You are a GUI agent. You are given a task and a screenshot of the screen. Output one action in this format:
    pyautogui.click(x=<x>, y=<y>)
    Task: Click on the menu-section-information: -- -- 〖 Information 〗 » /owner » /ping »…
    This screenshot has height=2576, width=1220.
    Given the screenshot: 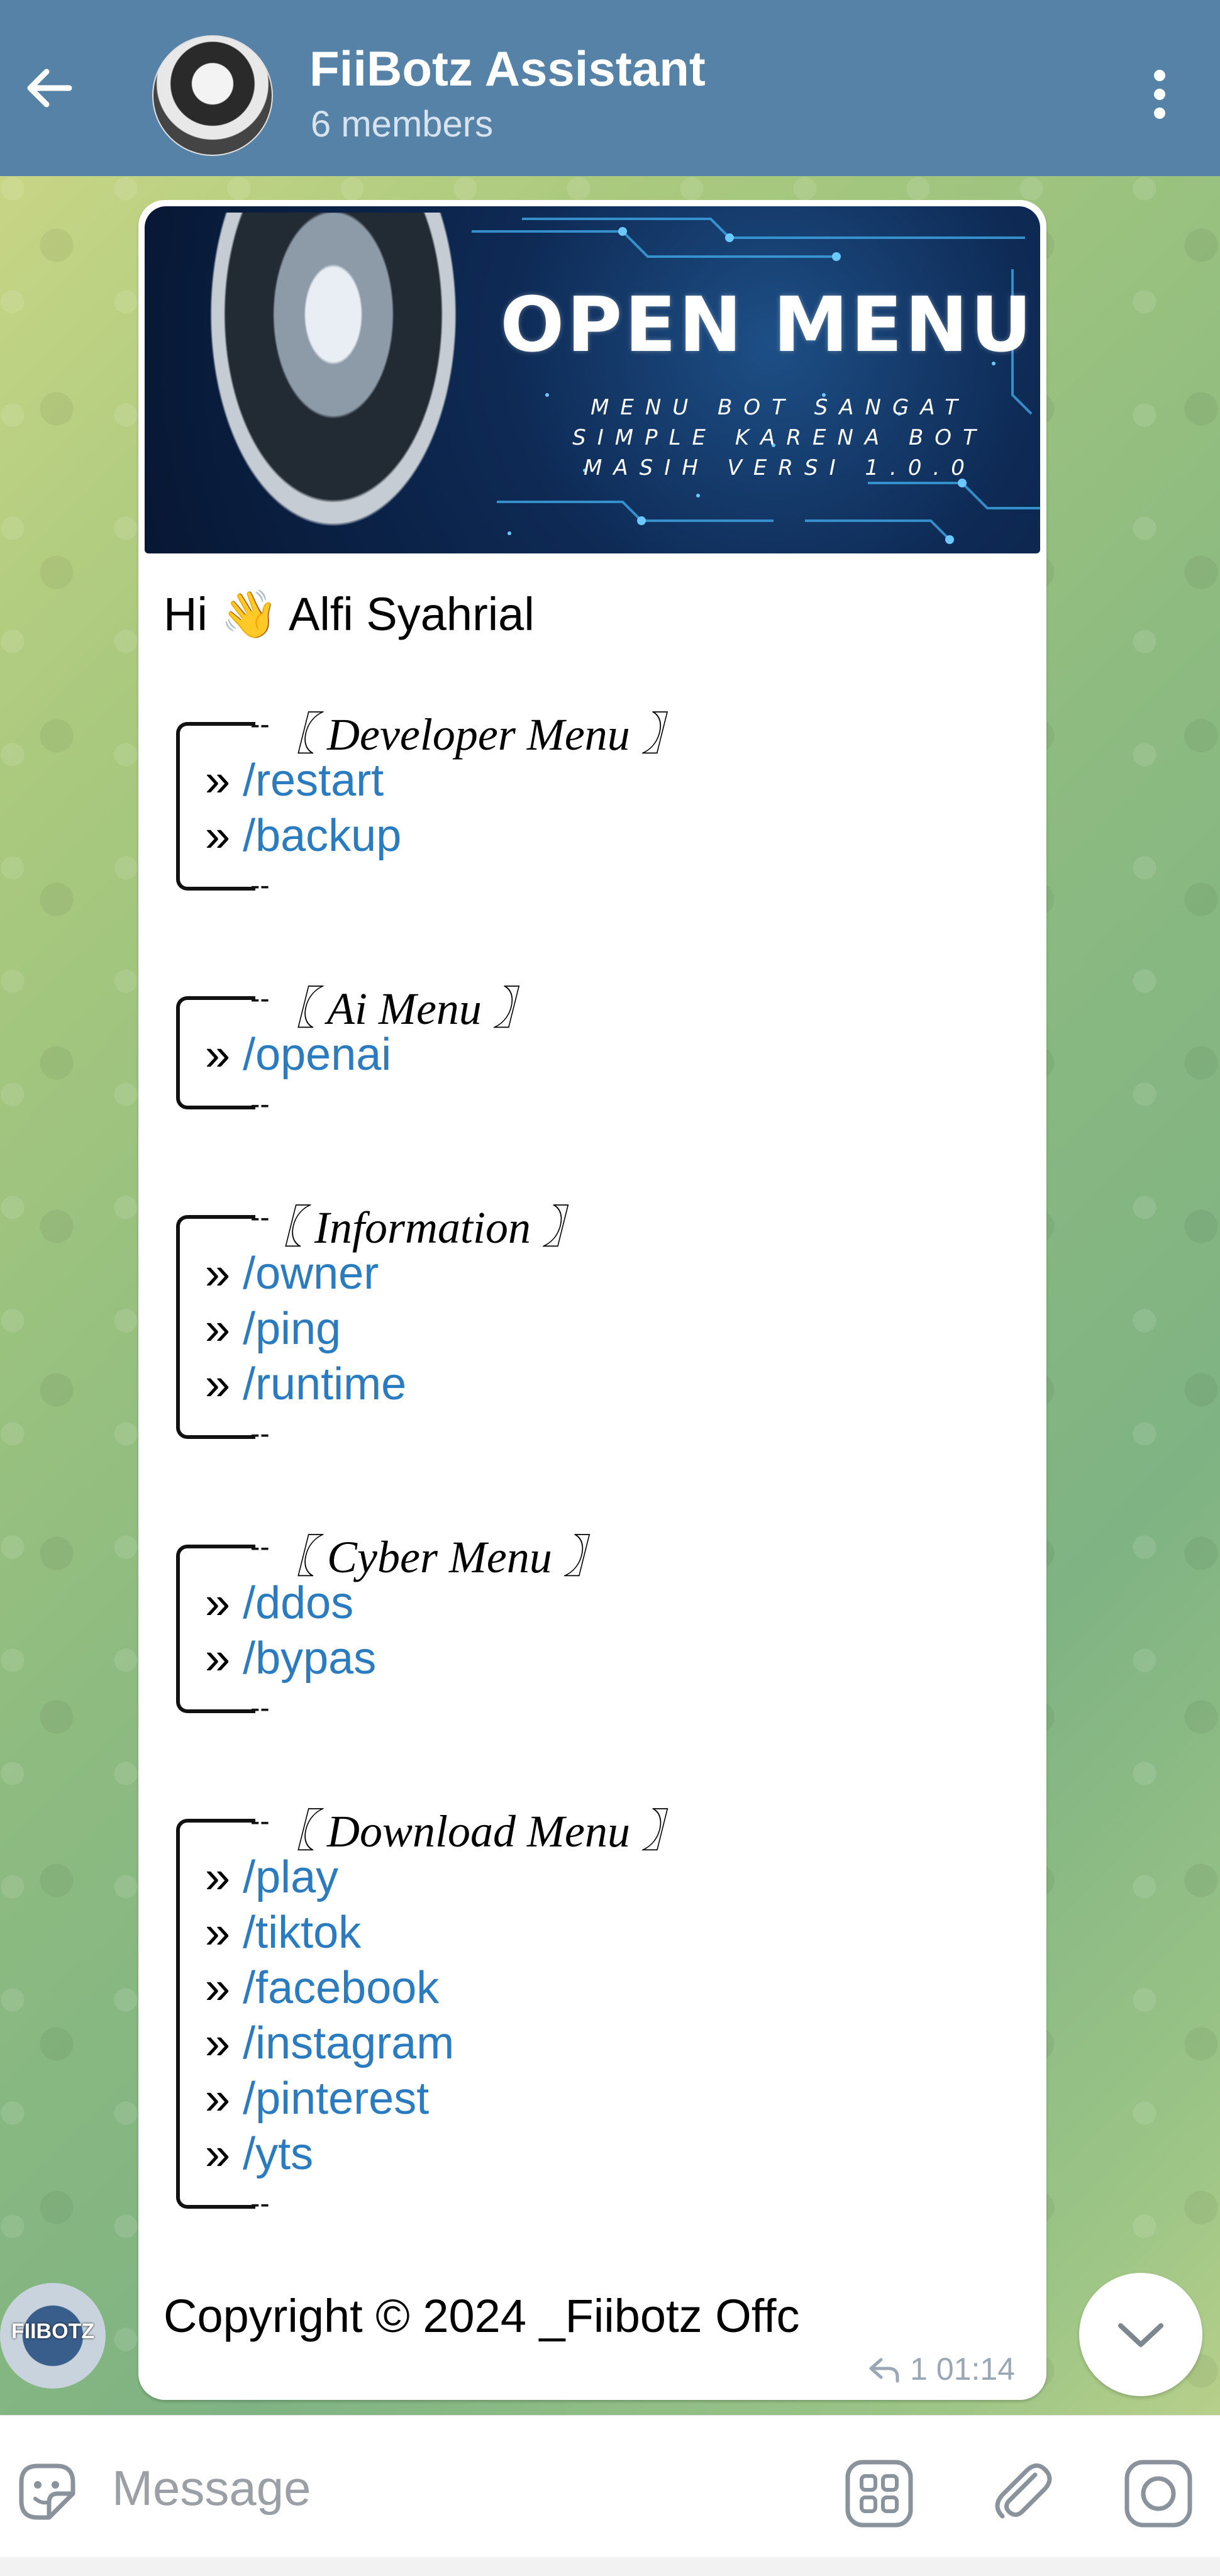 What is the action you would take?
    pyautogui.click(x=553, y=1322)
    